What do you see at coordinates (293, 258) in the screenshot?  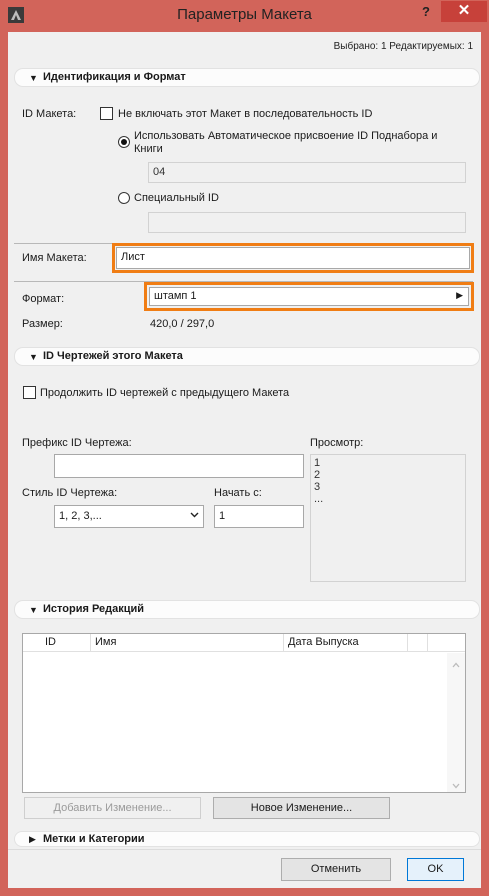 I see `layout-name-input: Лист` at bounding box center [293, 258].